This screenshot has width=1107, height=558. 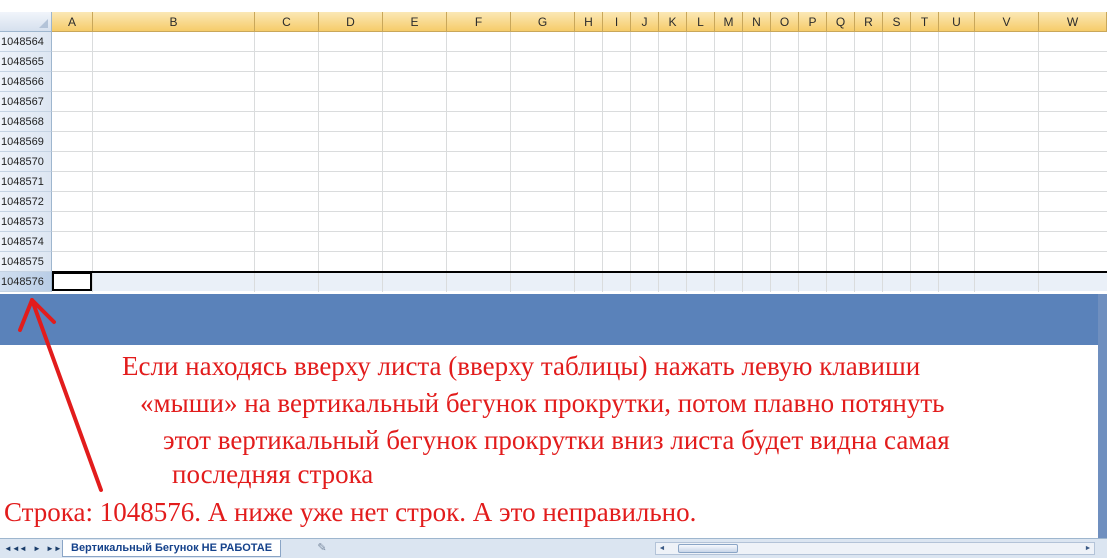 I want to click on first-sheet-icon: ◄◄, so click(x=12, y=548).